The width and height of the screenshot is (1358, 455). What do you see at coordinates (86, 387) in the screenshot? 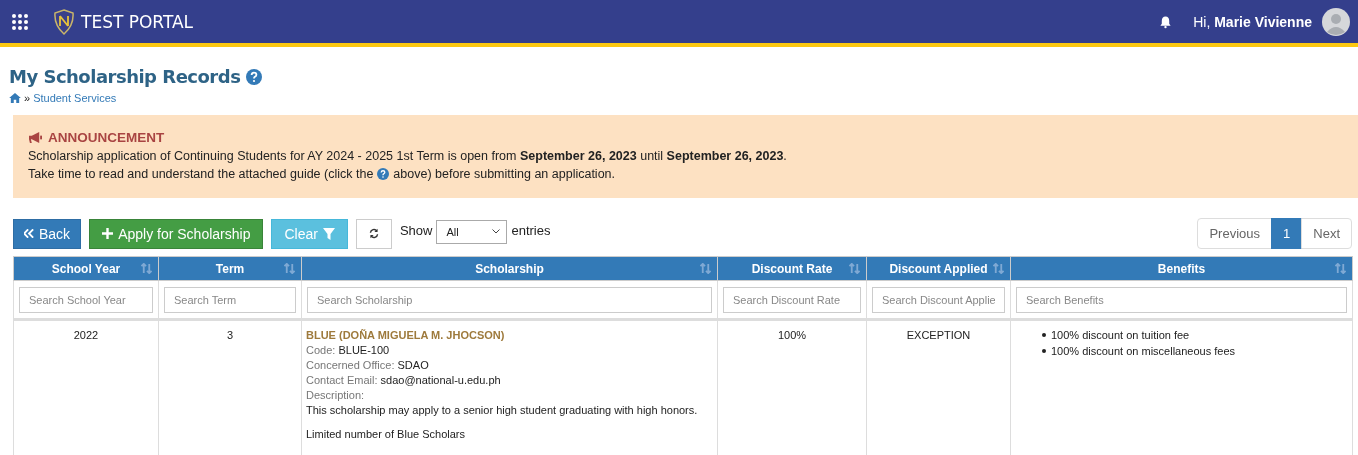
I see `table-cell: 2022` at bounding box center [86, 387].